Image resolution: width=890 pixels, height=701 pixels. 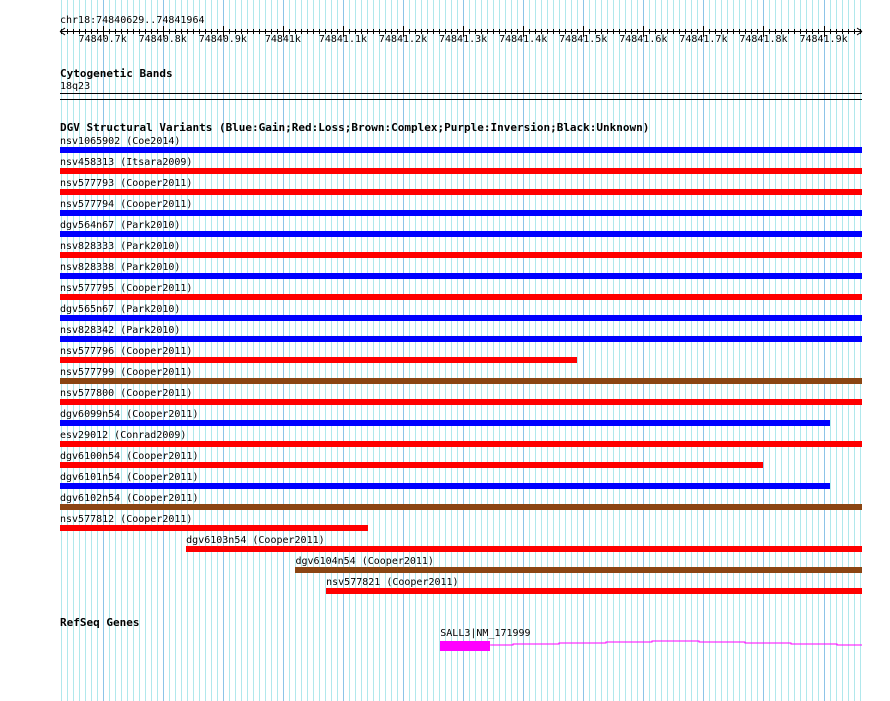 What do you see at coordinates (676, 643) in the screenshot?
I see `gene-intron-line` at bounding box center [676, 643].